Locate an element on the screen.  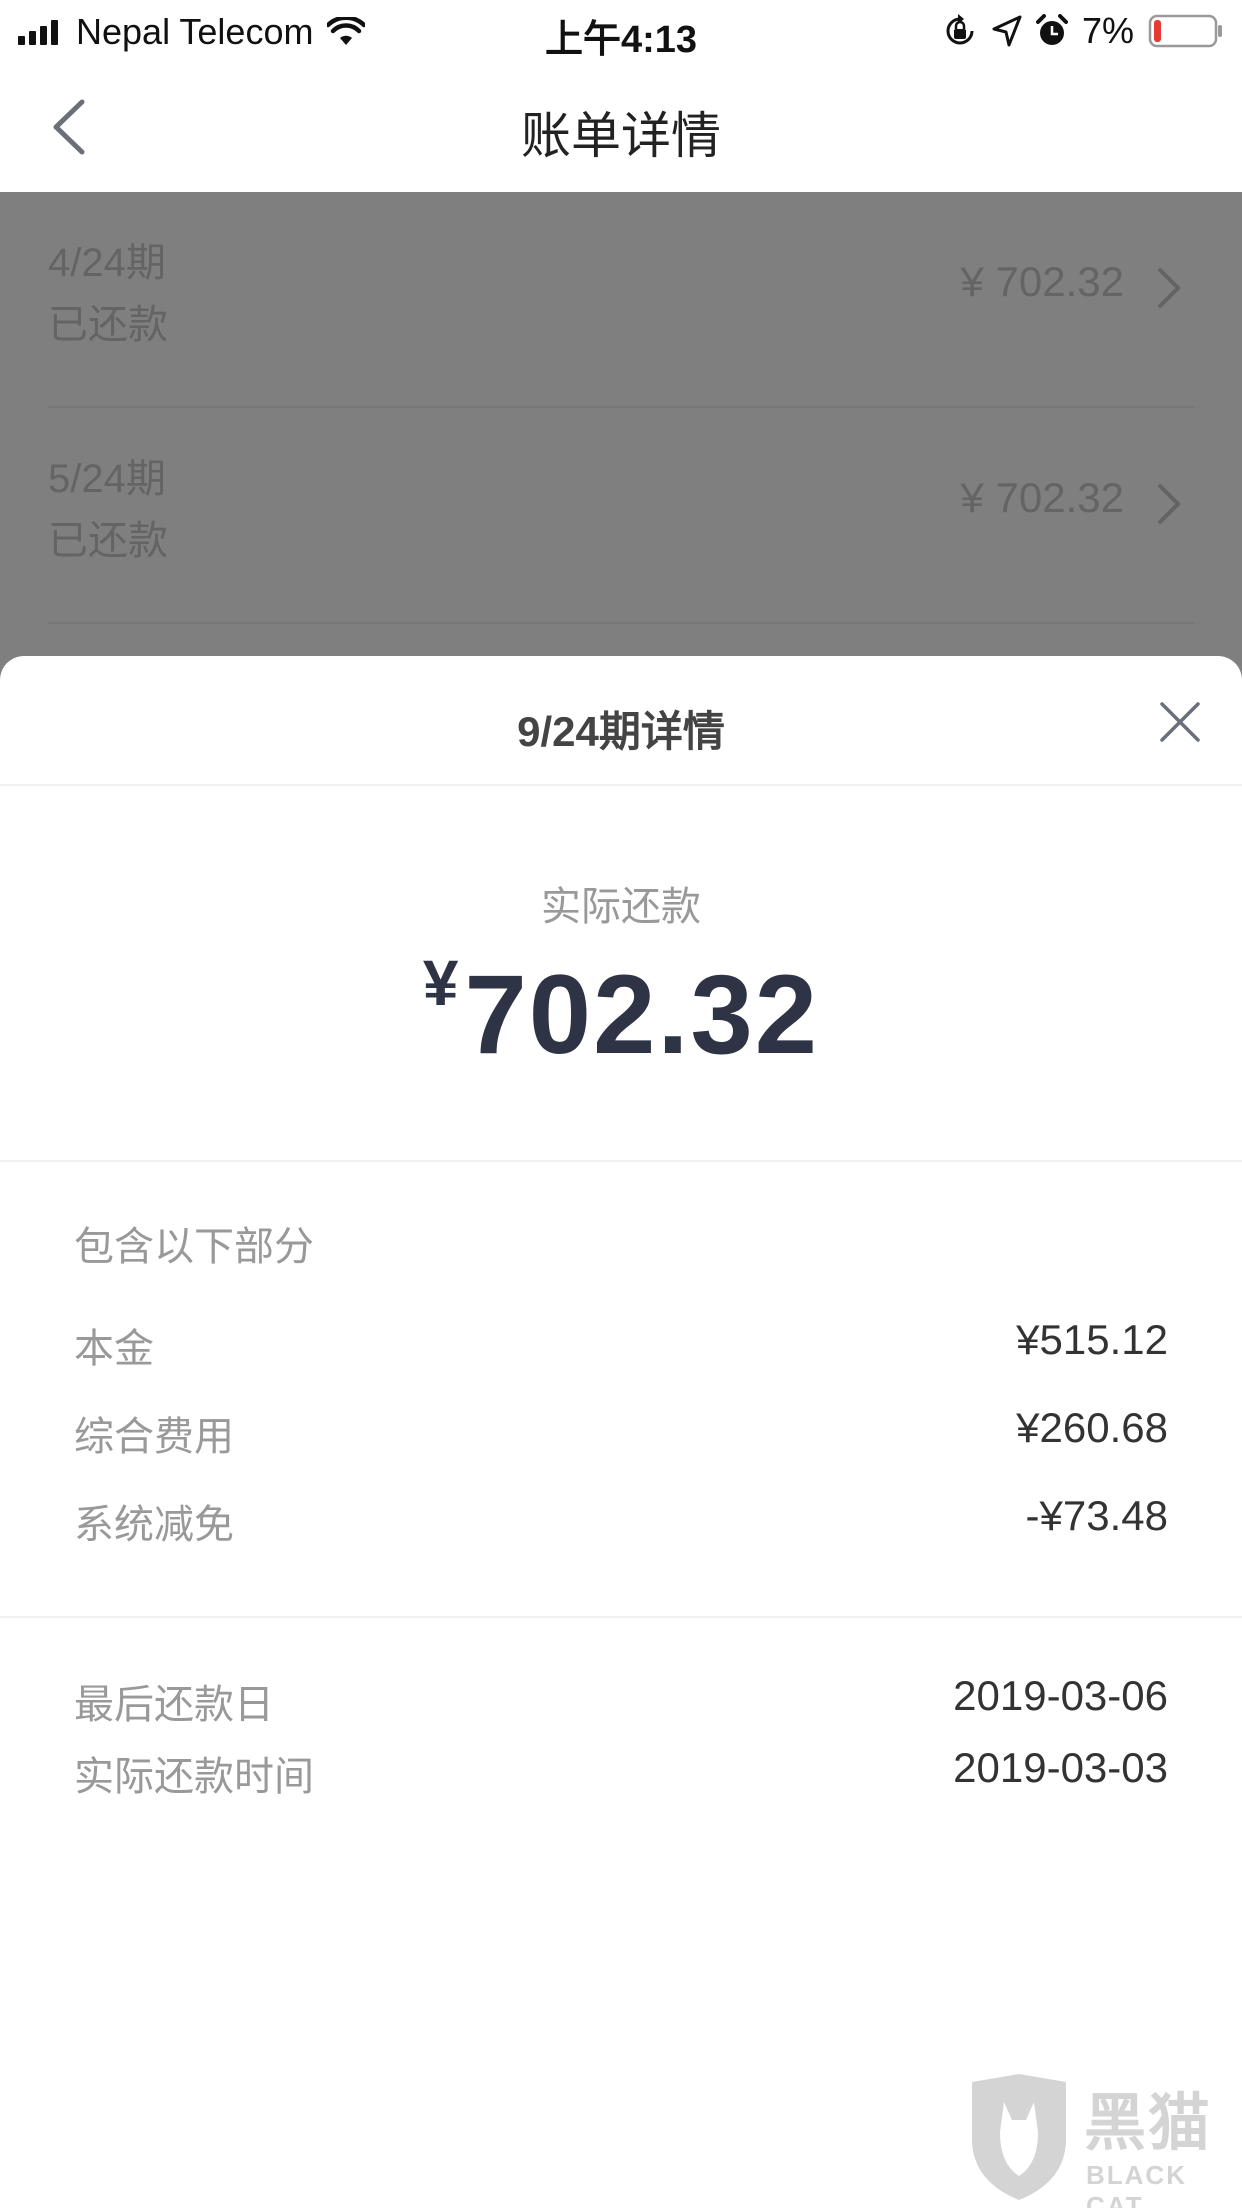
status-right: 7% is located at coordinates (1076, 31).